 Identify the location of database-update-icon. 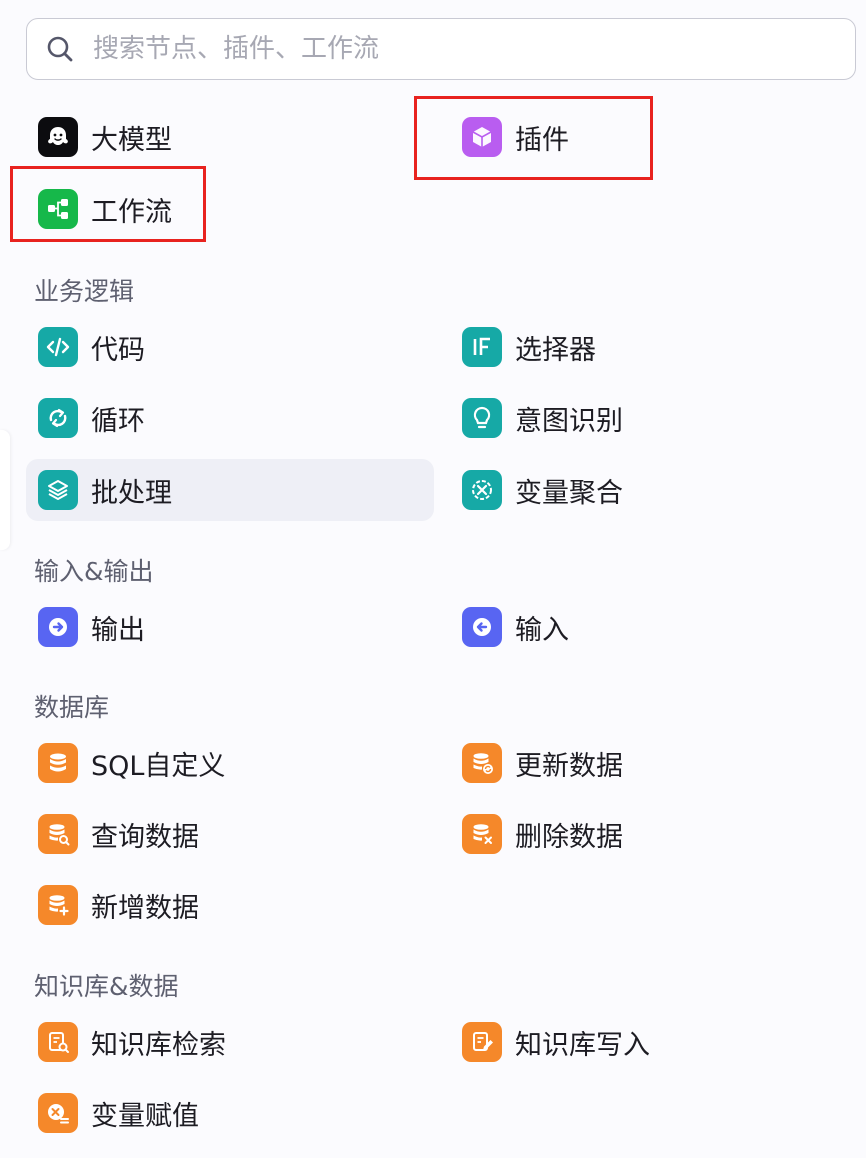
(482, 763).